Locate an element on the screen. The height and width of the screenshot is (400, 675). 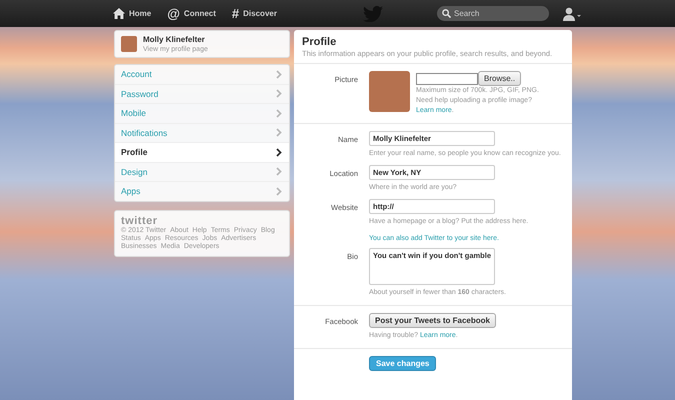
user-name: Molly Klinefelter is located at coordinates (174, 39).